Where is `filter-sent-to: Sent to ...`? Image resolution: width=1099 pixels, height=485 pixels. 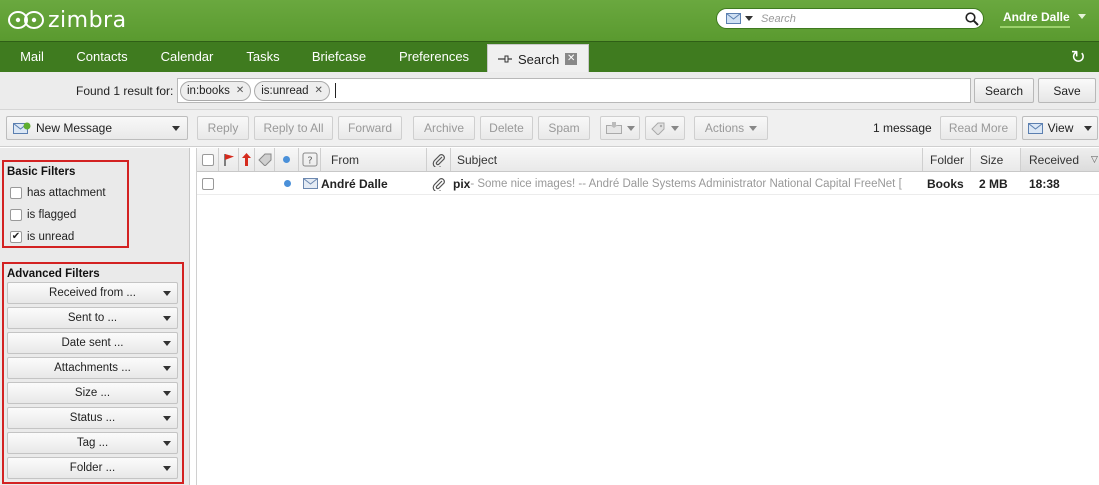
filter-sent-to: Sent to ... is located at coordinates (92, 318).